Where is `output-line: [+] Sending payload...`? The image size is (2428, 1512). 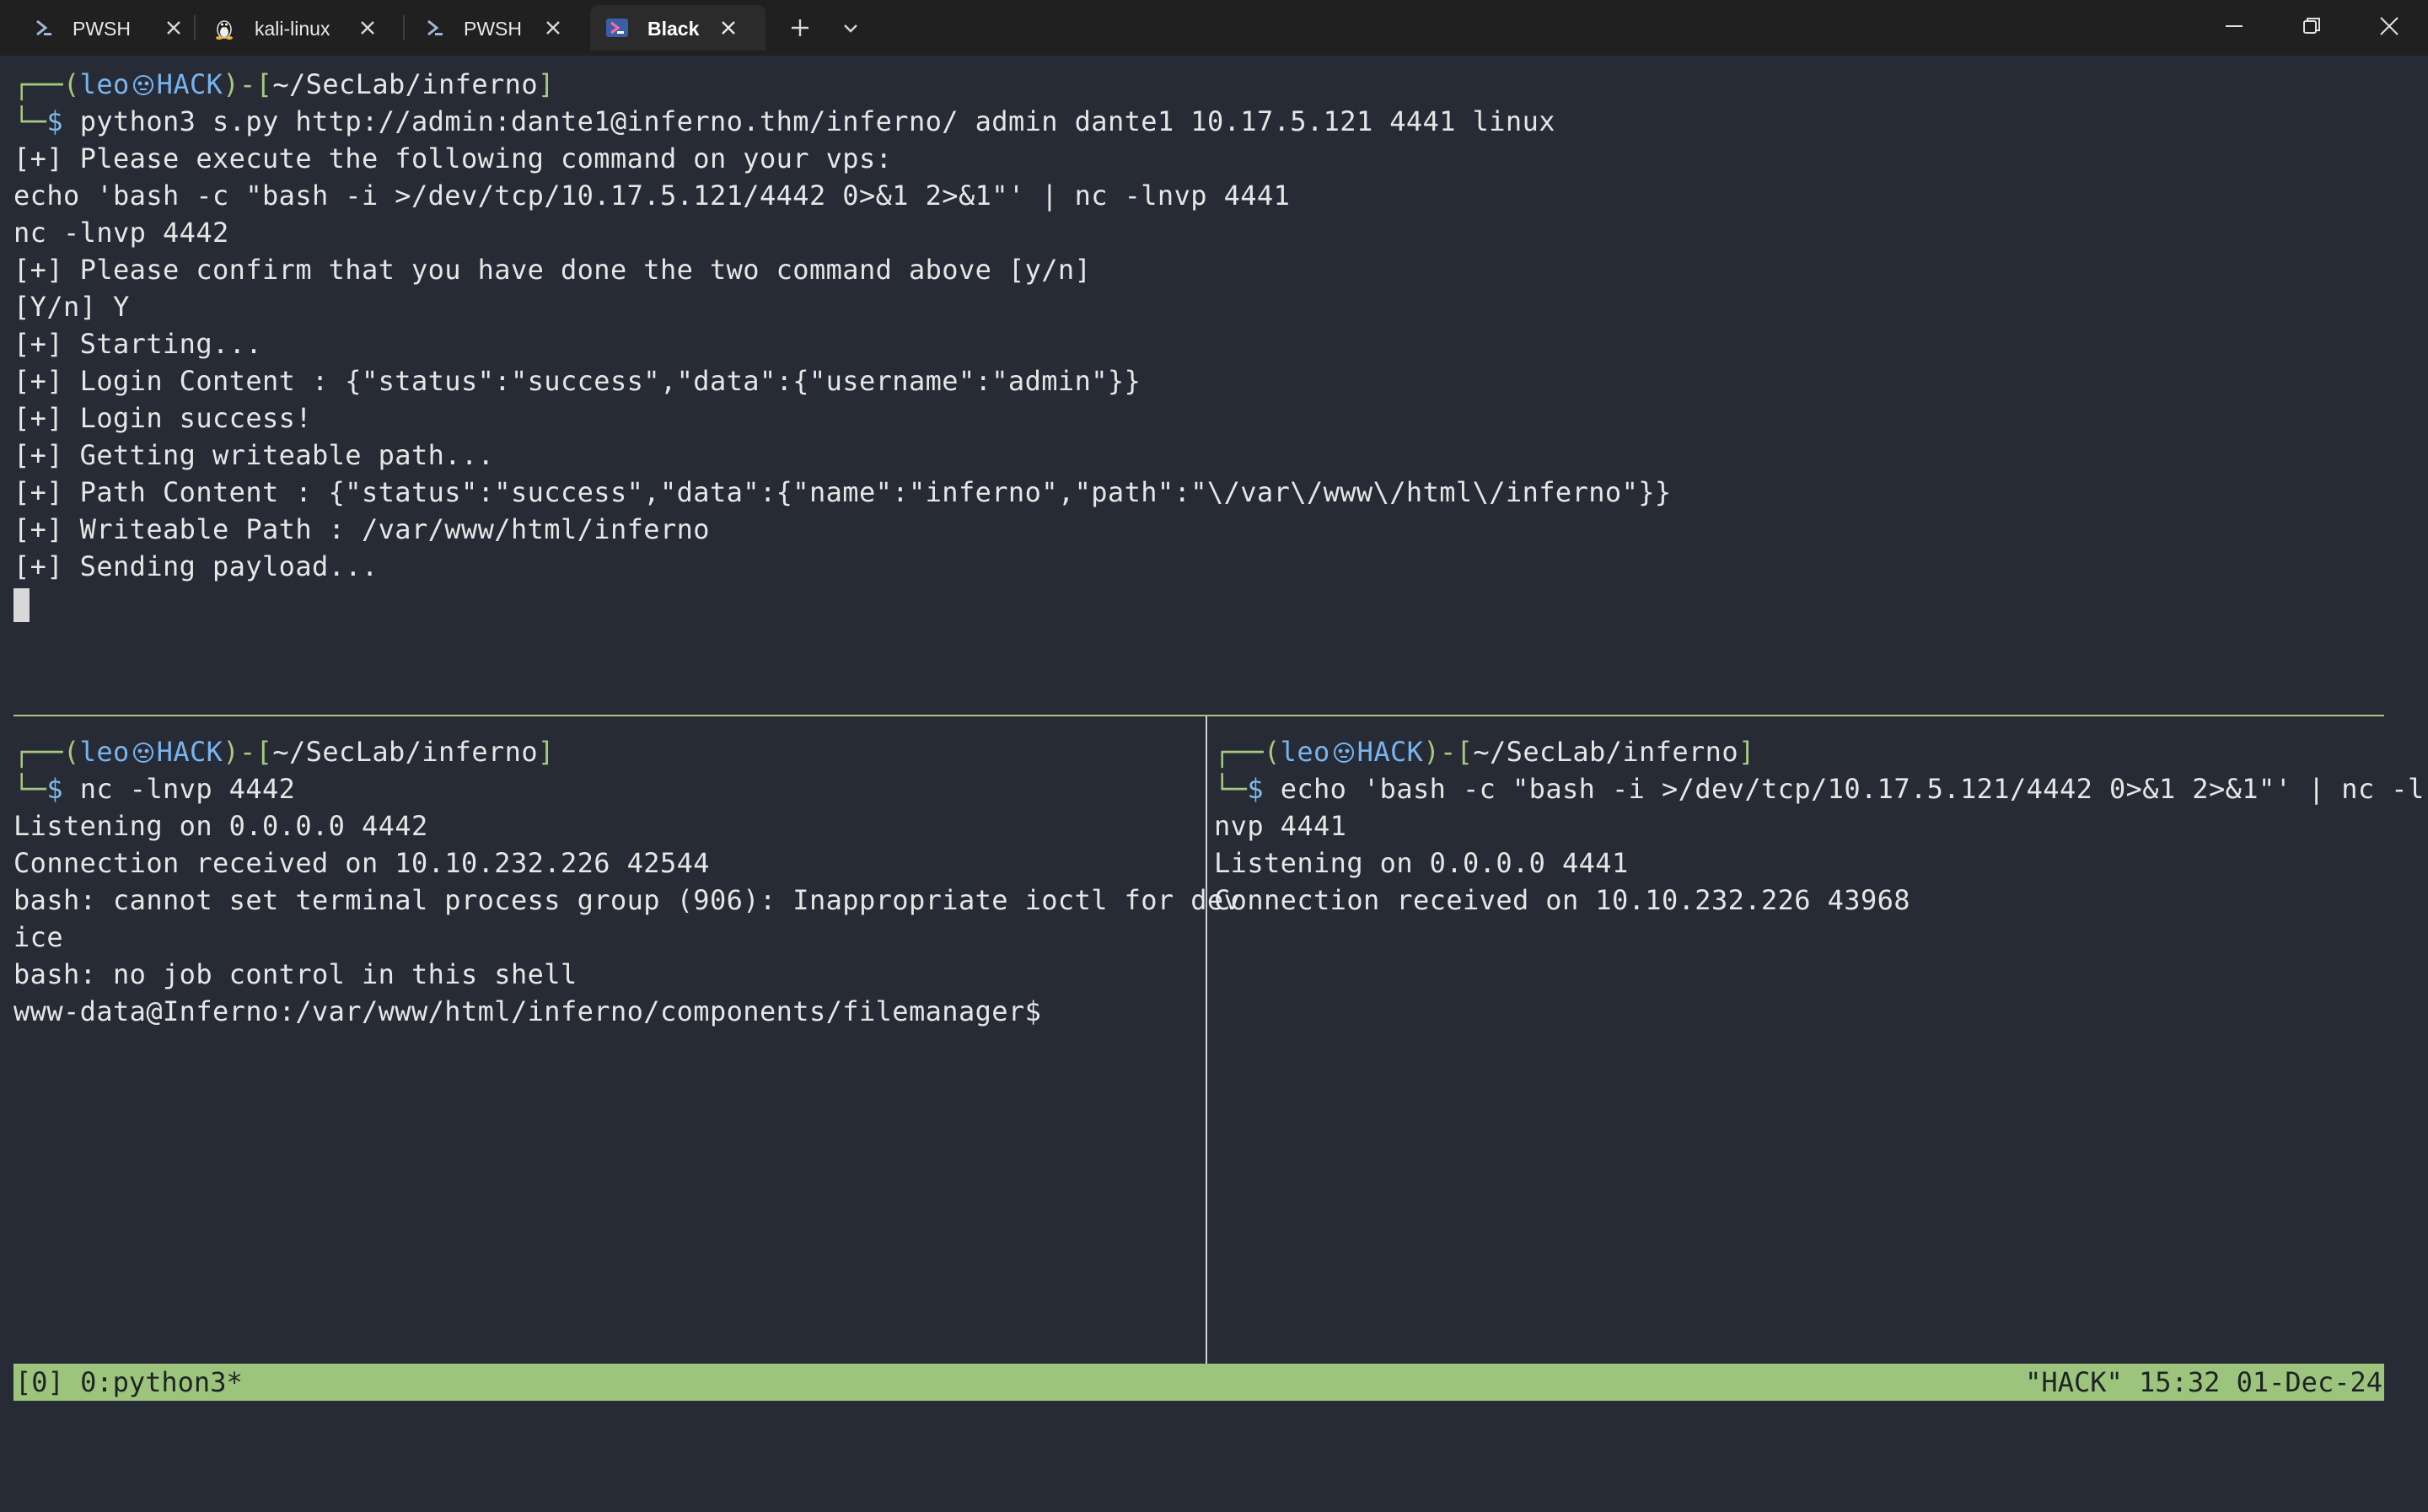 output-line: [+] Sending payload... is located at coordinates (196, 566).